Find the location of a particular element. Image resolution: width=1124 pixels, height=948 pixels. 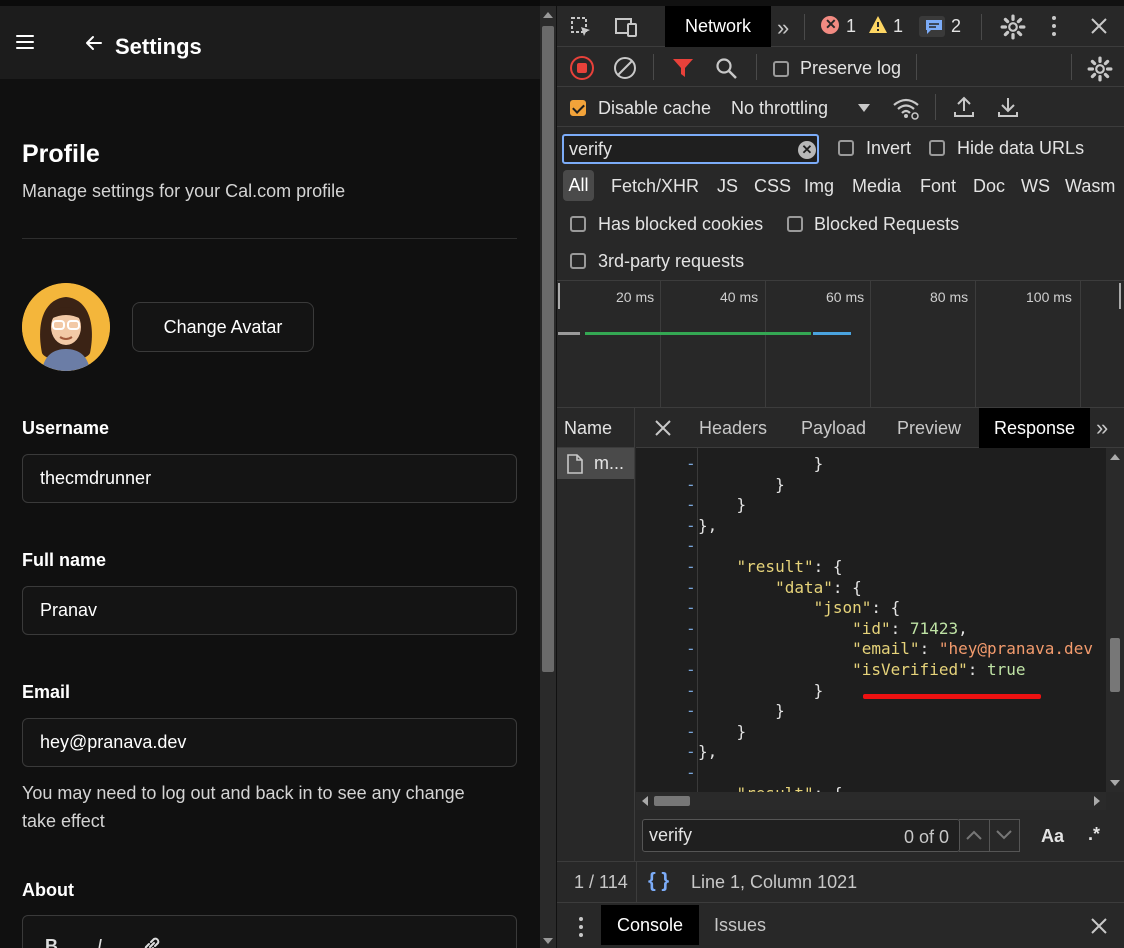

response-horizontal-scrollbar is located at coordinates (871, 801).